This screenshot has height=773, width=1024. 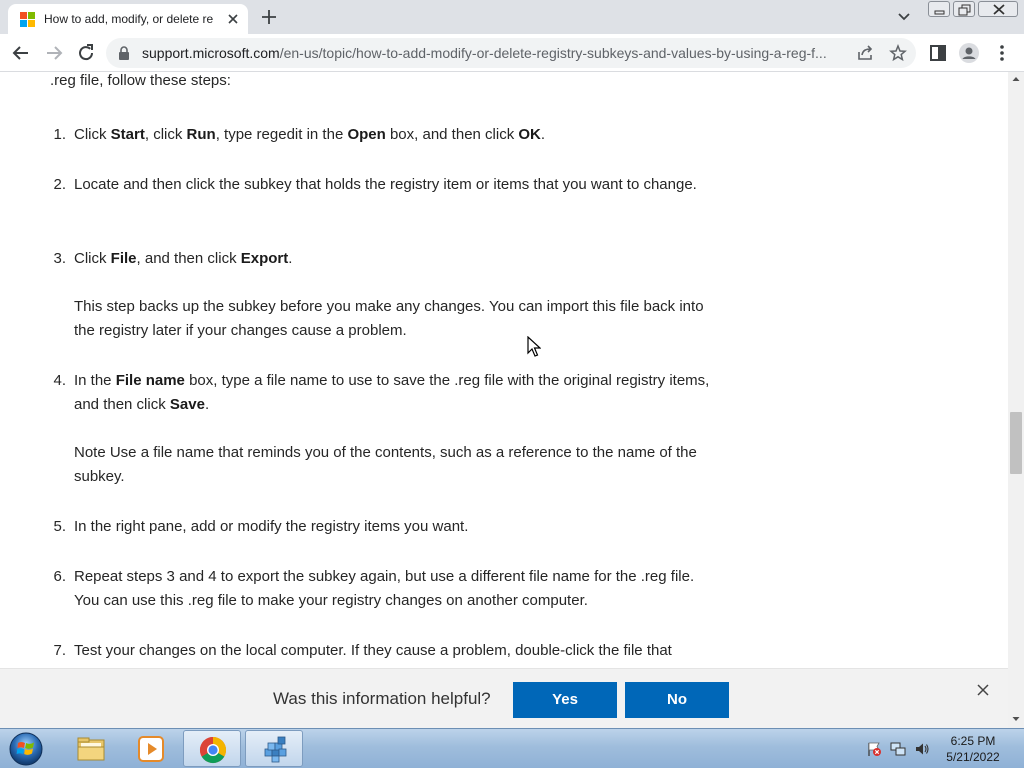 I want to click on scroll-thumb, so click(x=1016, y=443).